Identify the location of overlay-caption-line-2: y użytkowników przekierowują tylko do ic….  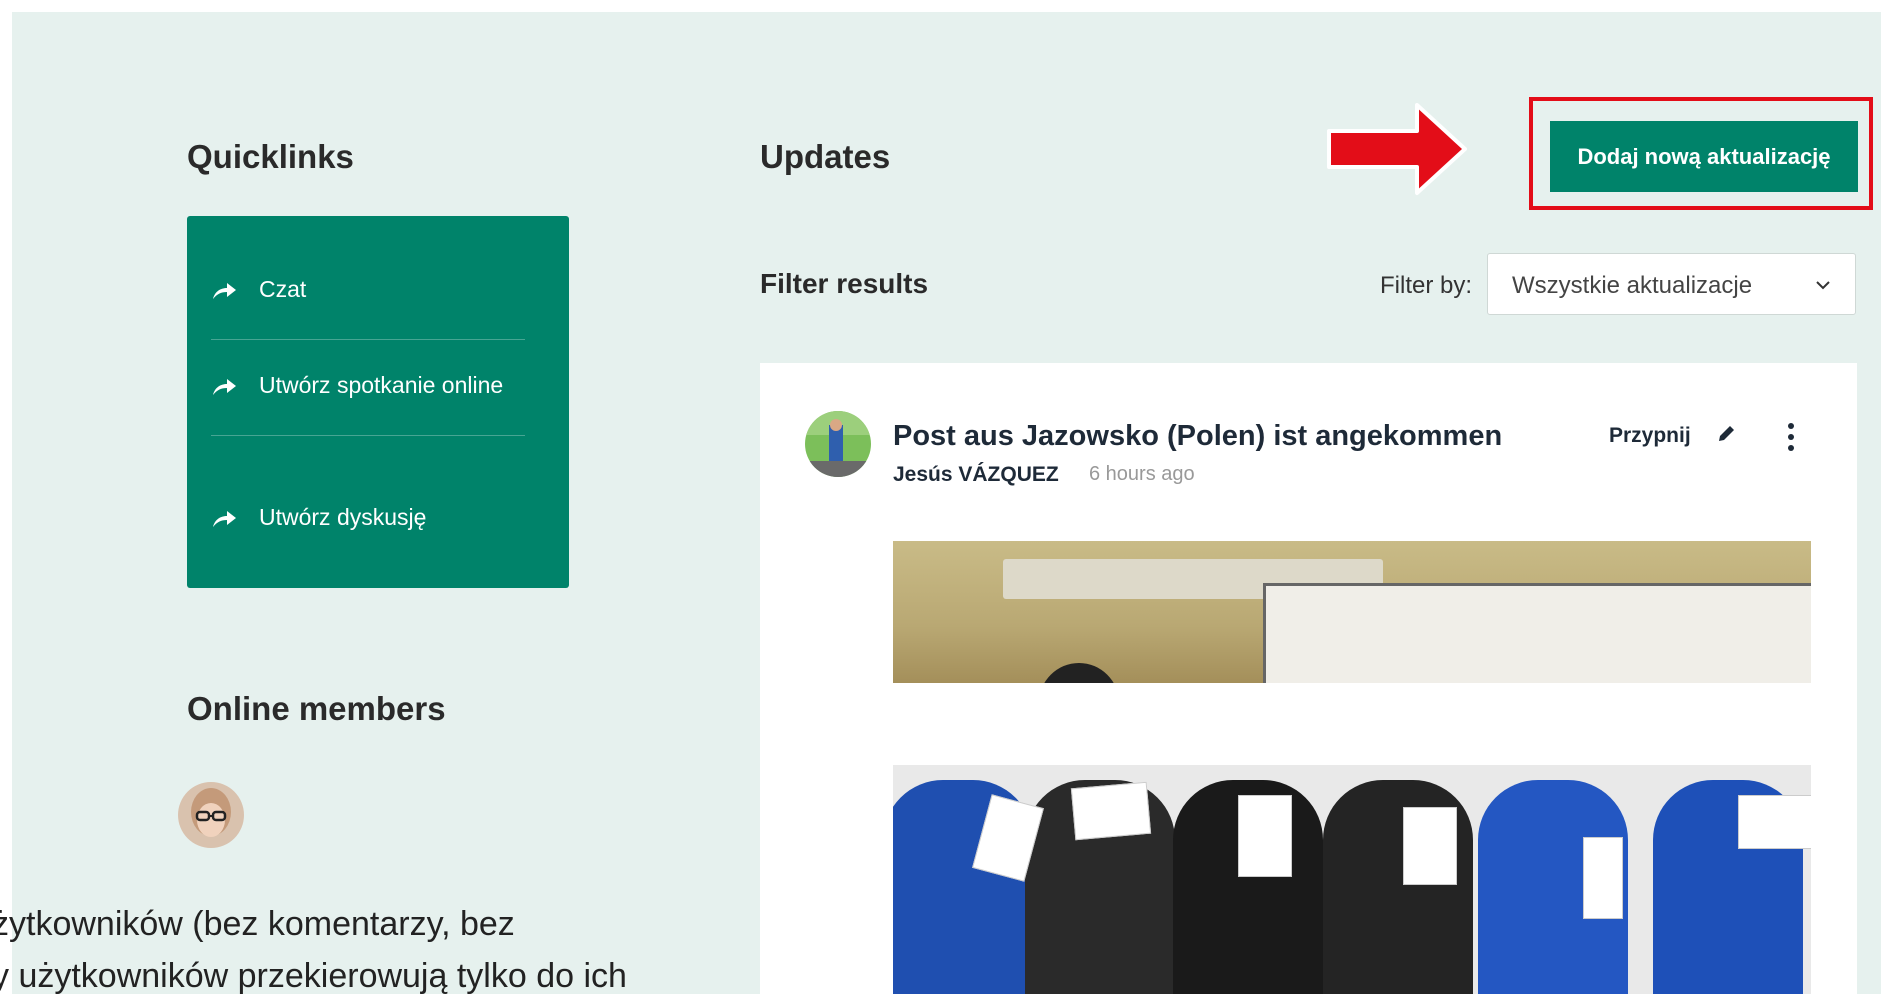
(313, 976).